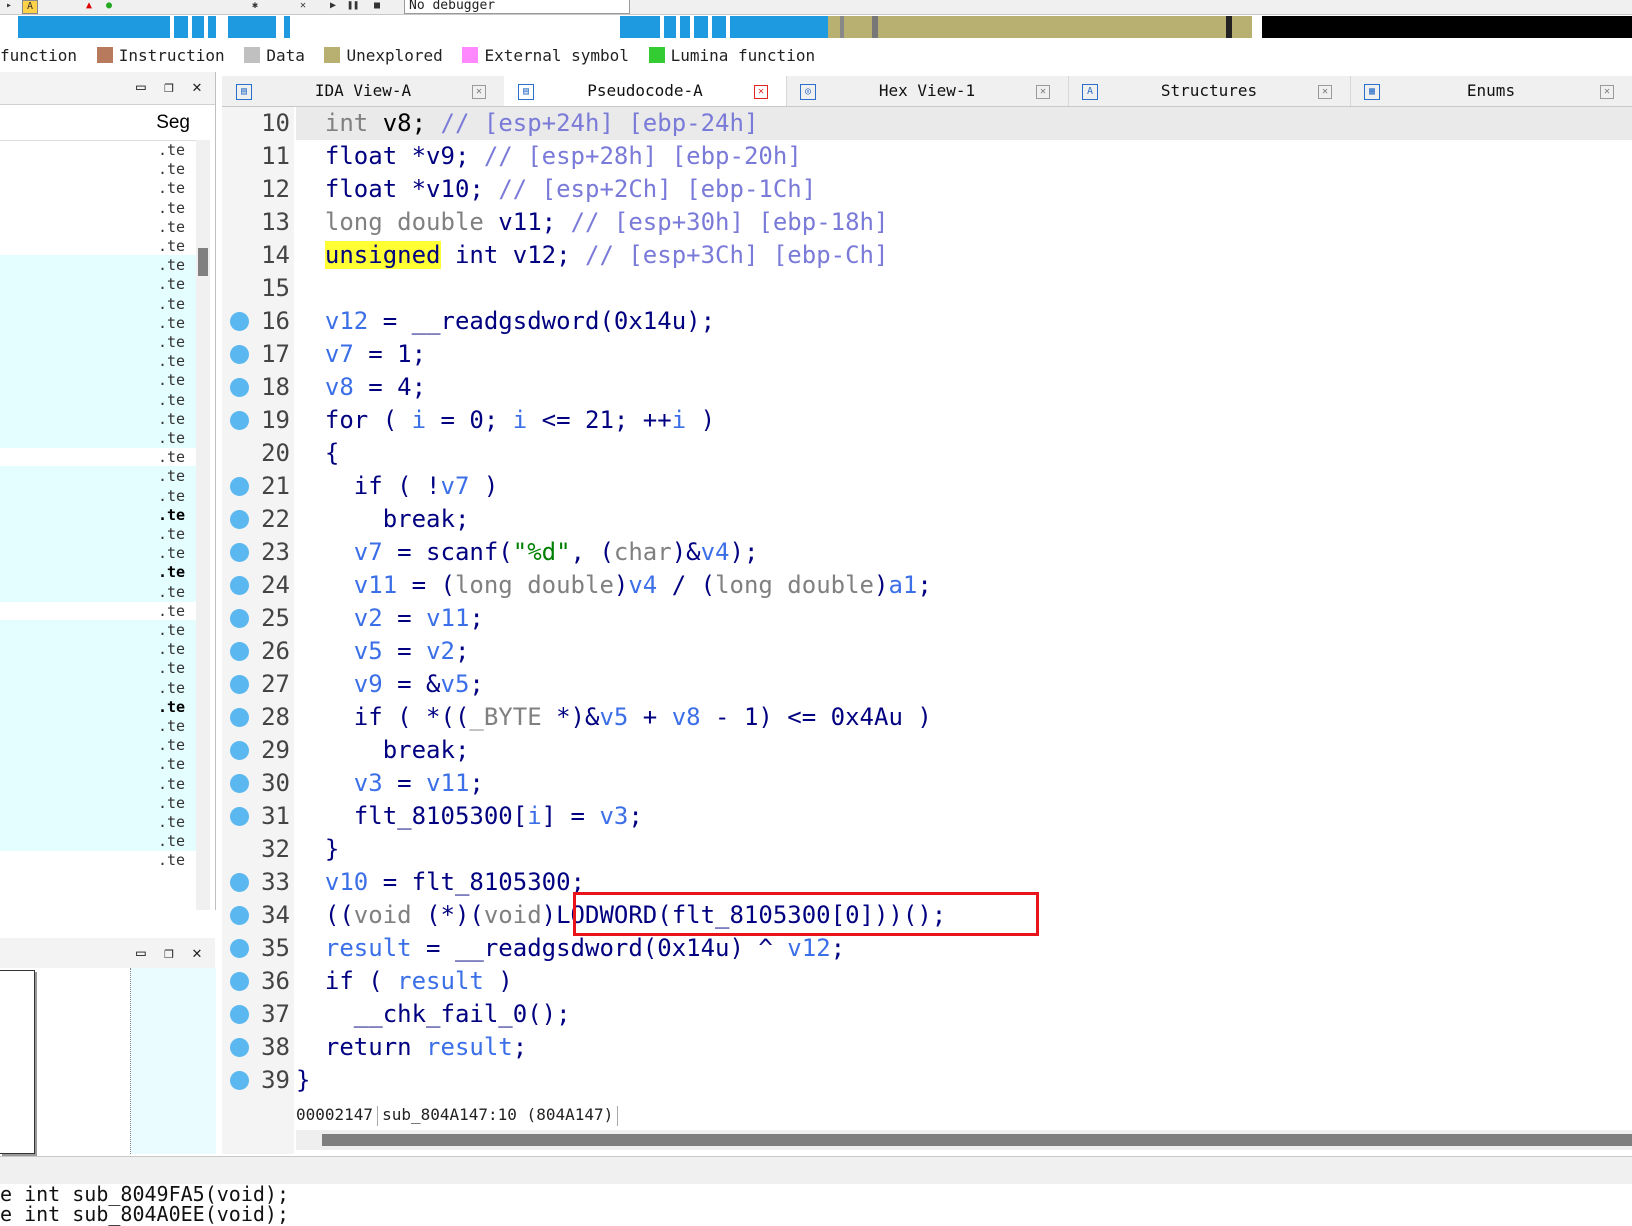 This screenshot has height=1226, width=1632. Describe the element at coordinates (964, 1014) in the screenshot. I see `code-line: __chk_fail_0();` at that location.